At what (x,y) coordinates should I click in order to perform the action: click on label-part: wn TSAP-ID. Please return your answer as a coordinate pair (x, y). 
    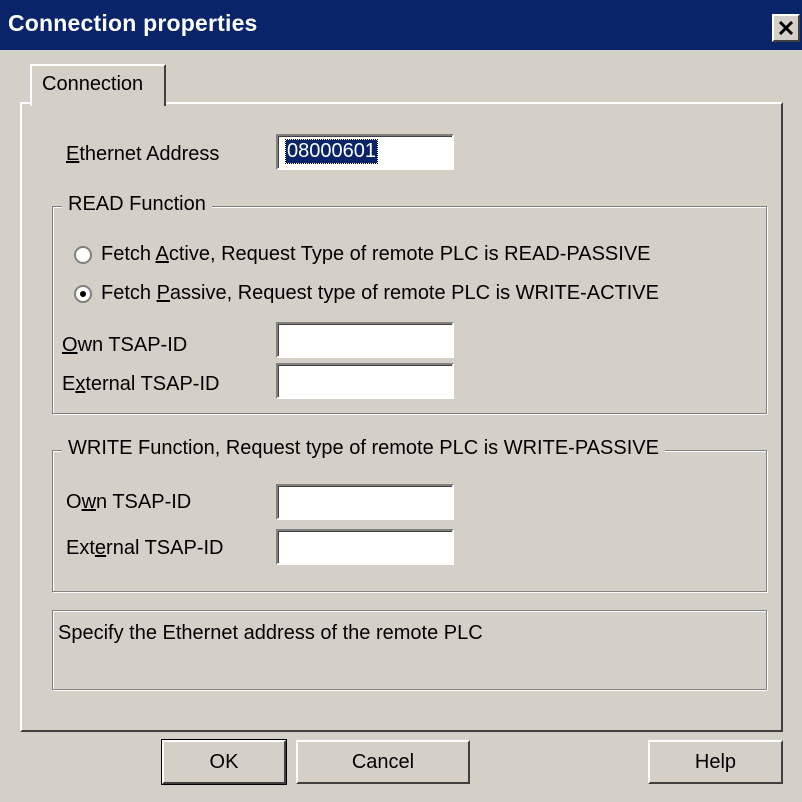
    Looking at the image, I should click on (132, 345).